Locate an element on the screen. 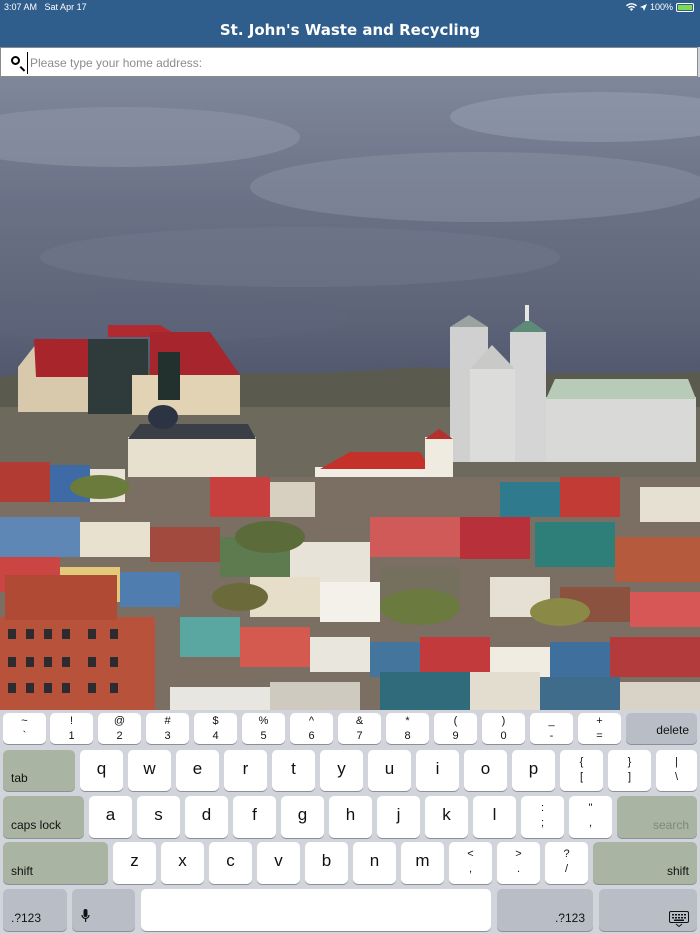  caps-lock-key: caps lock is located at coordinates (43, 817).